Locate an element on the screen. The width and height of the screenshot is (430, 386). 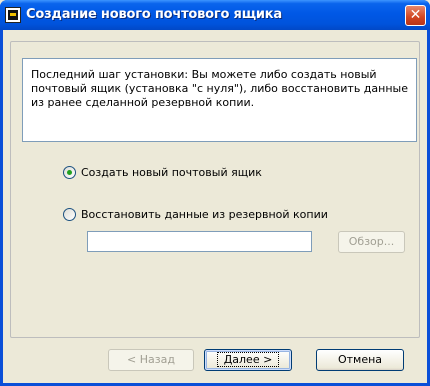
close-button: ✕ is located at coordinates (415, 15).